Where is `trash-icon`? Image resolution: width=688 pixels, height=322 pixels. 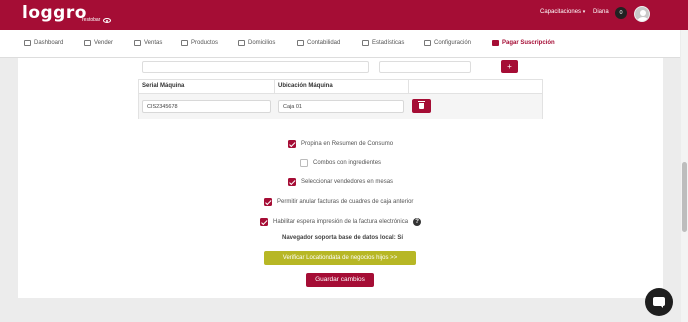 trash-icon is located at coordinates (421, 105).